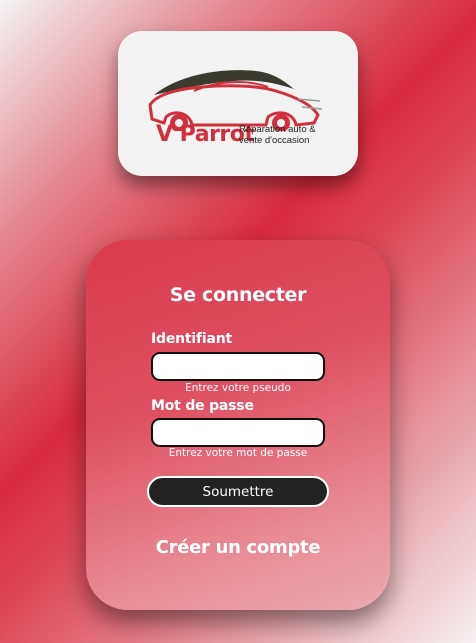 The width and height of the screenshot is (476, 643). What do you see at coordinates (238, 388) in the screenshot?
I see `username-hint: Entrez votre pseudo` at bounding box center [238, 388].